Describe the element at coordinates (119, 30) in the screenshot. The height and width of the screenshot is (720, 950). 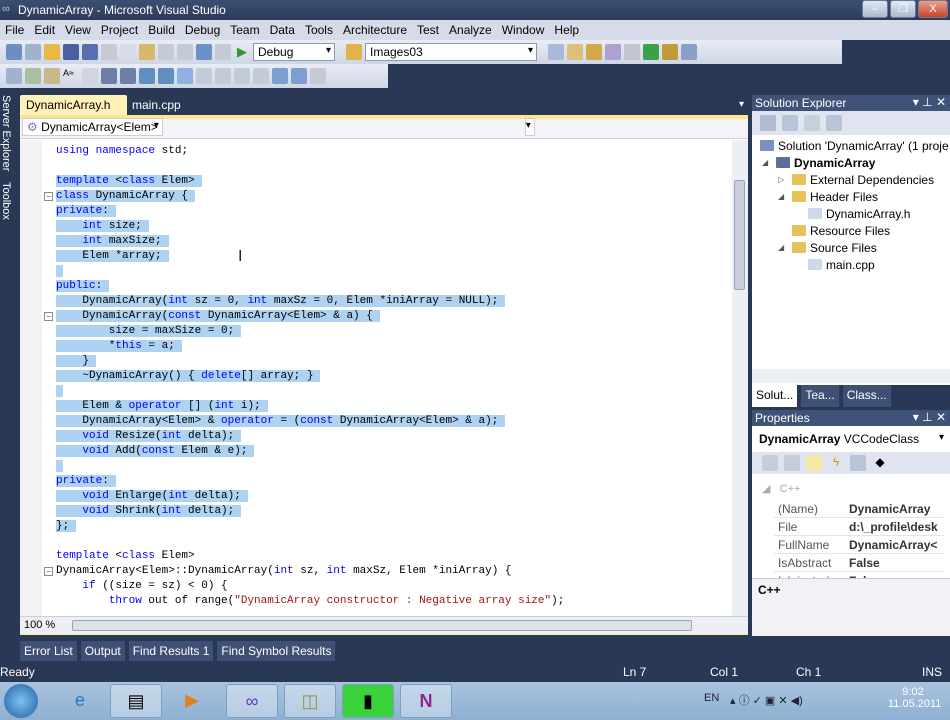
I see `menu-project: Project` at that location.